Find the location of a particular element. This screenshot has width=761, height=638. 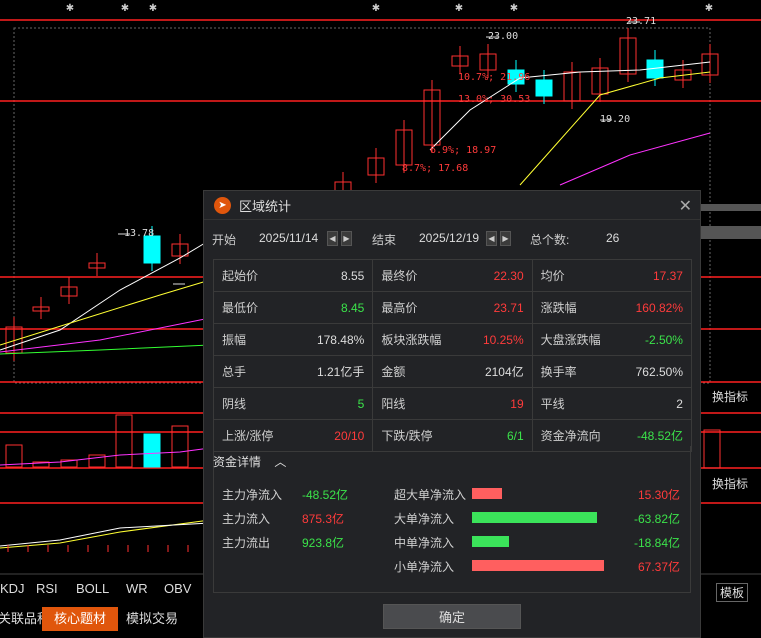

chart-annotation: 13.0%; 30.53 is located at coordinates (494, 99).